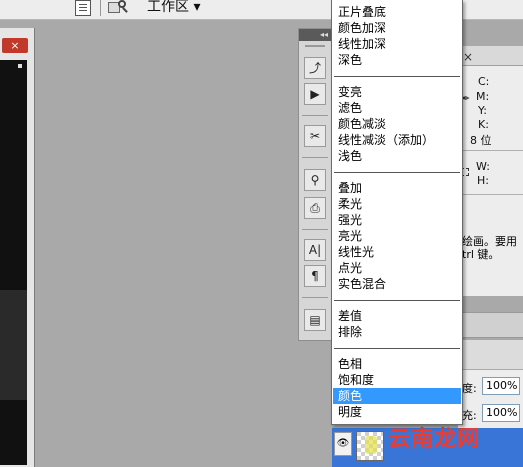  What do you see at coordinates (397, 236) in the screenshot?
I see `blend-mode-item: 亮光` at bounding box center [397, 236].